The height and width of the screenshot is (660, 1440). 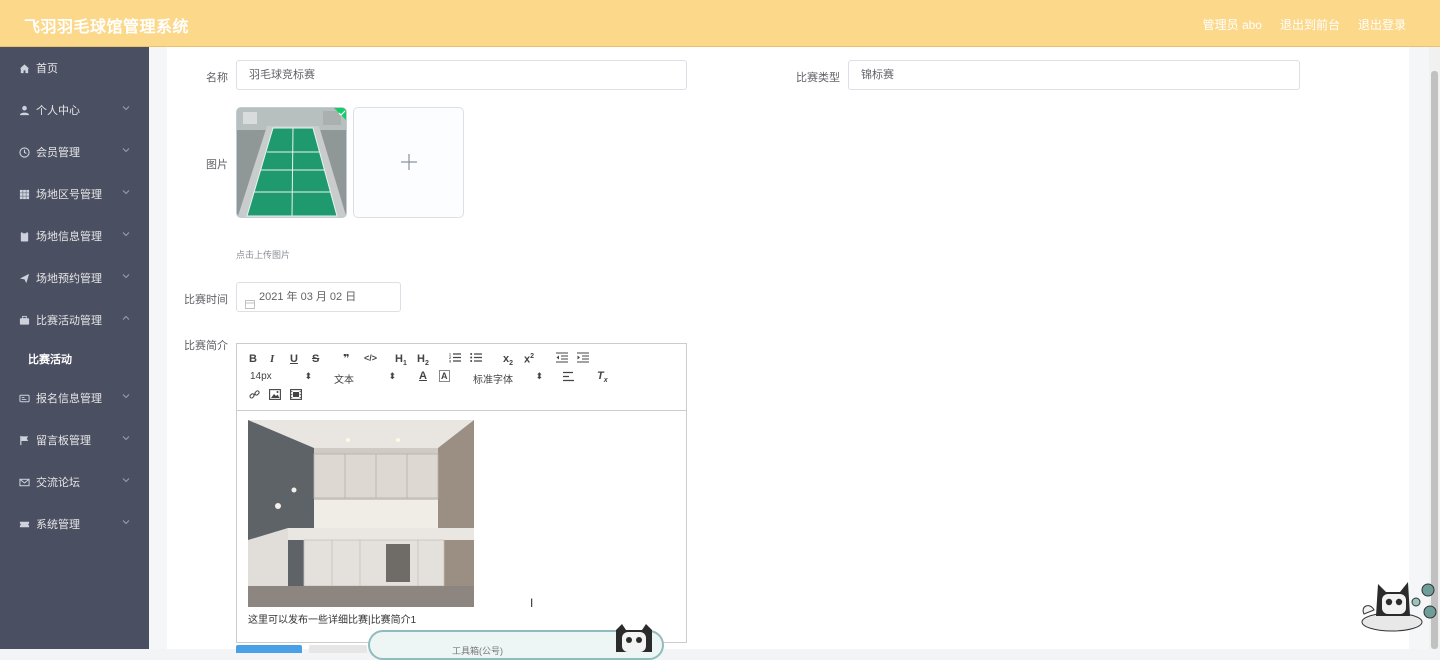 I want to click on sidebar-item-label: 报名信息管理, so click(x=69, y=399).